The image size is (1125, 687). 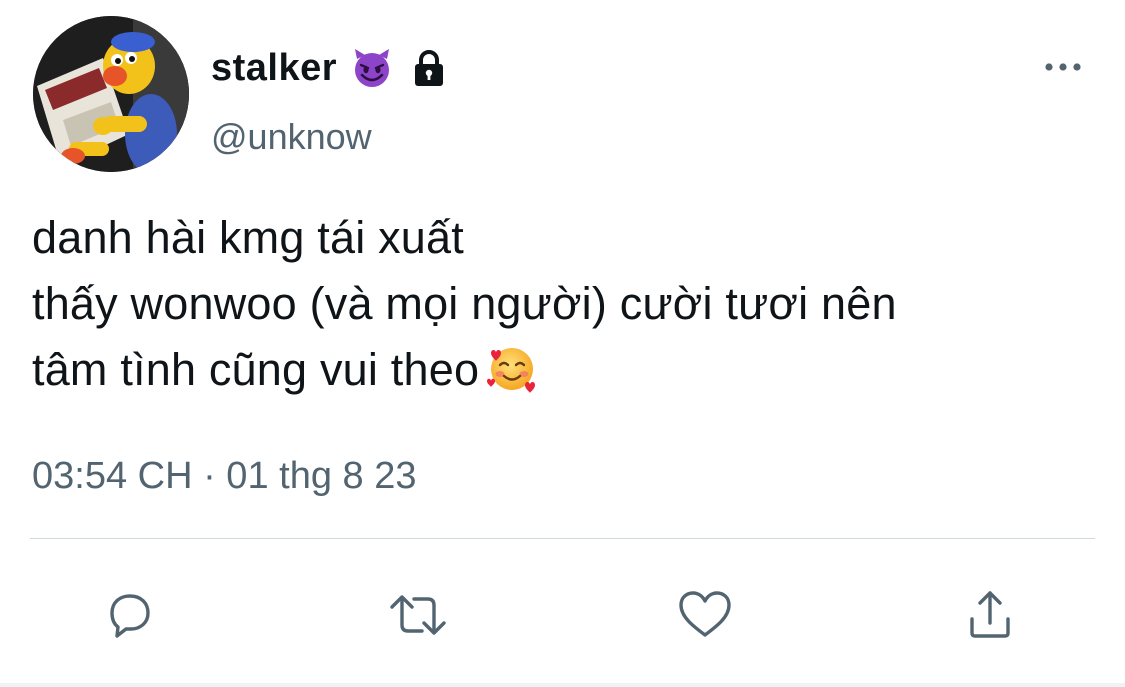 What do you see at coordinates (562, 538) in the screenshot?
I see `divider` at bounding box center [562, 538].